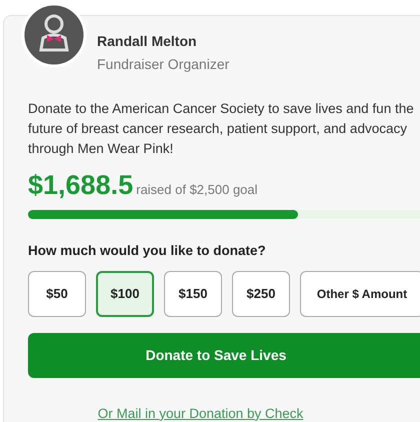 The height and width of the screenshot is (422, 420). I want to click on amount-button: Other $ Amount, so click(360, 293).